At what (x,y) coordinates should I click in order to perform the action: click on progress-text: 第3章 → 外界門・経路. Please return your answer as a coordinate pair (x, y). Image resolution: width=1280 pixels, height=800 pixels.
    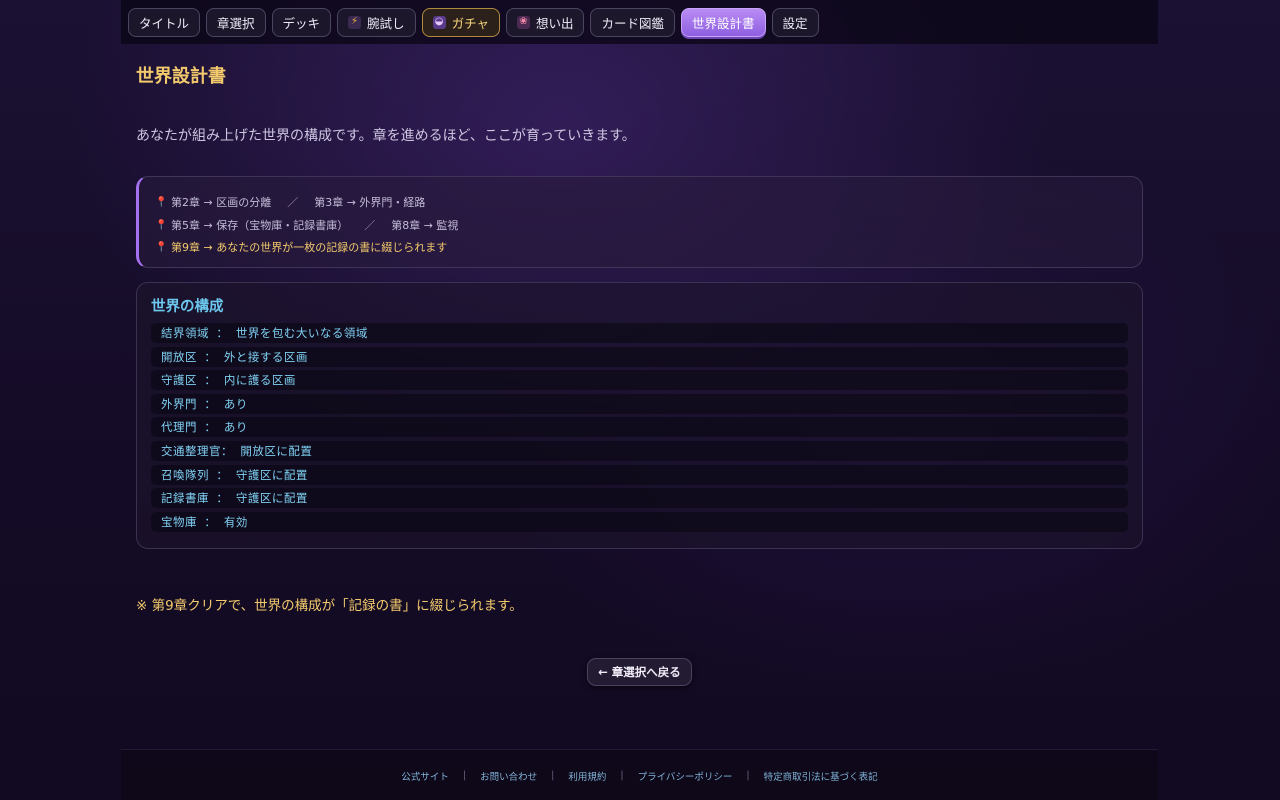
    Looking at the image, I should click on (370, 203).